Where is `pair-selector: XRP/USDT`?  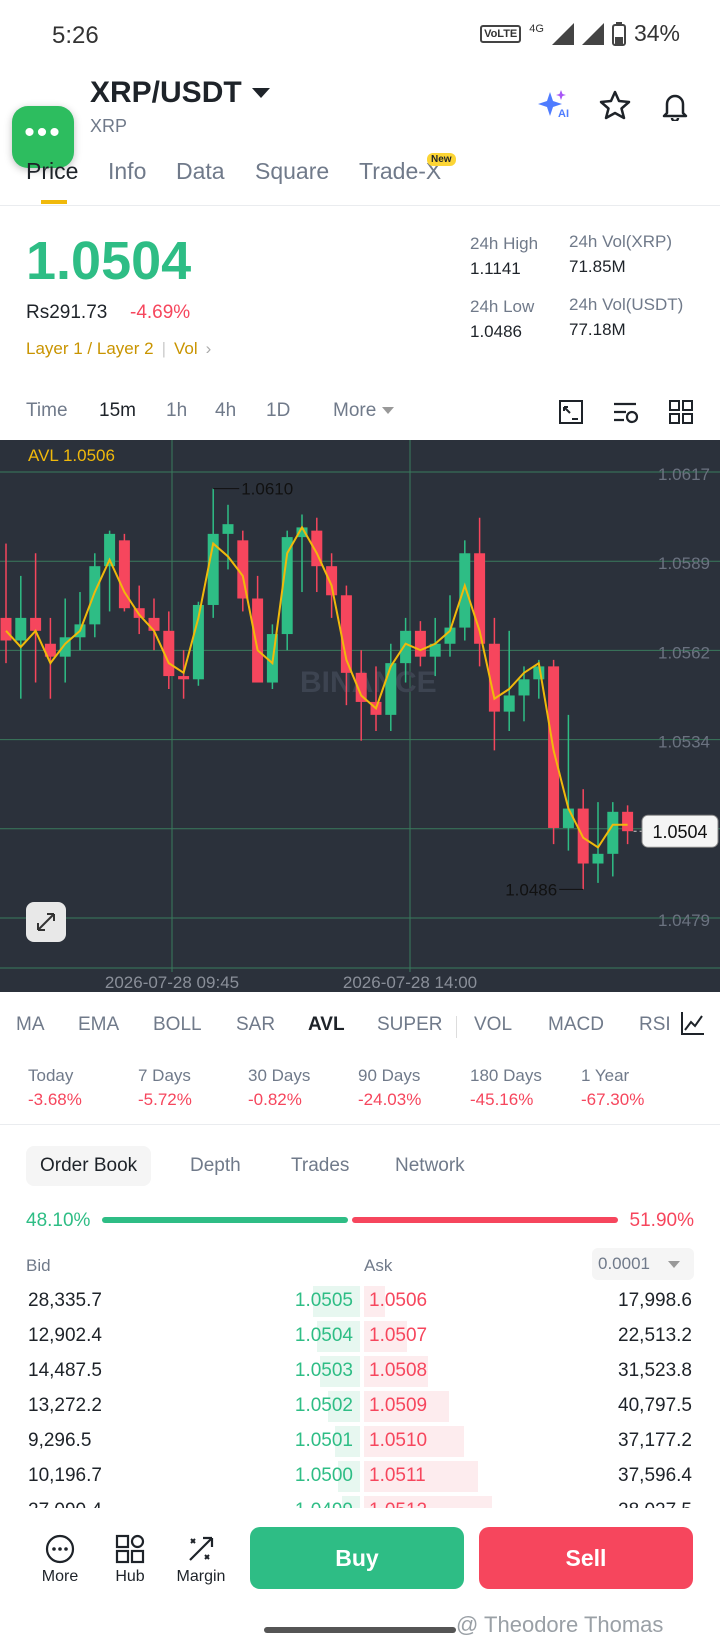
pair-selector: XRP/USDT is located at coordinates (180, 93).